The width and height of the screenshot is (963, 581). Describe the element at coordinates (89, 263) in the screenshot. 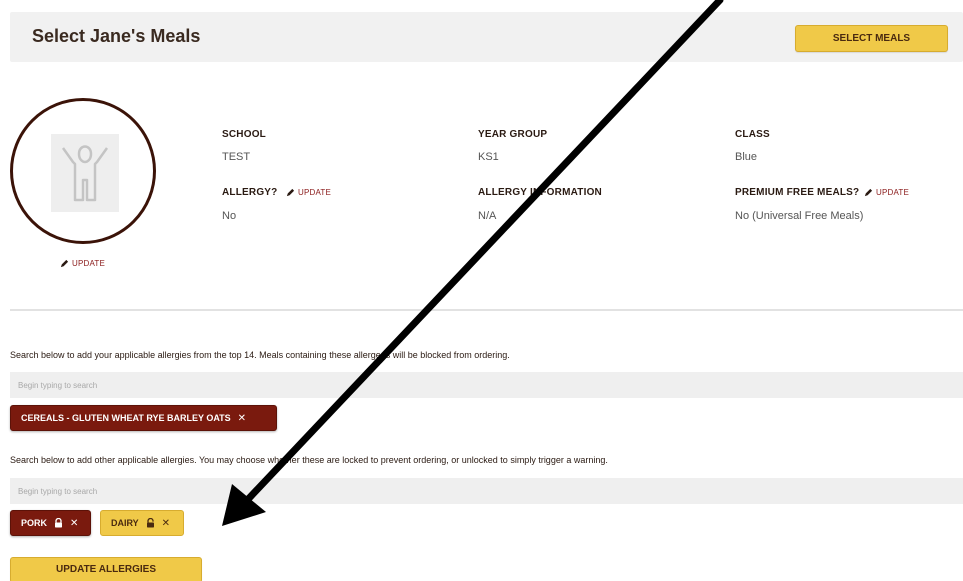

I see `avatar-update-label: UPDATE` at that location.